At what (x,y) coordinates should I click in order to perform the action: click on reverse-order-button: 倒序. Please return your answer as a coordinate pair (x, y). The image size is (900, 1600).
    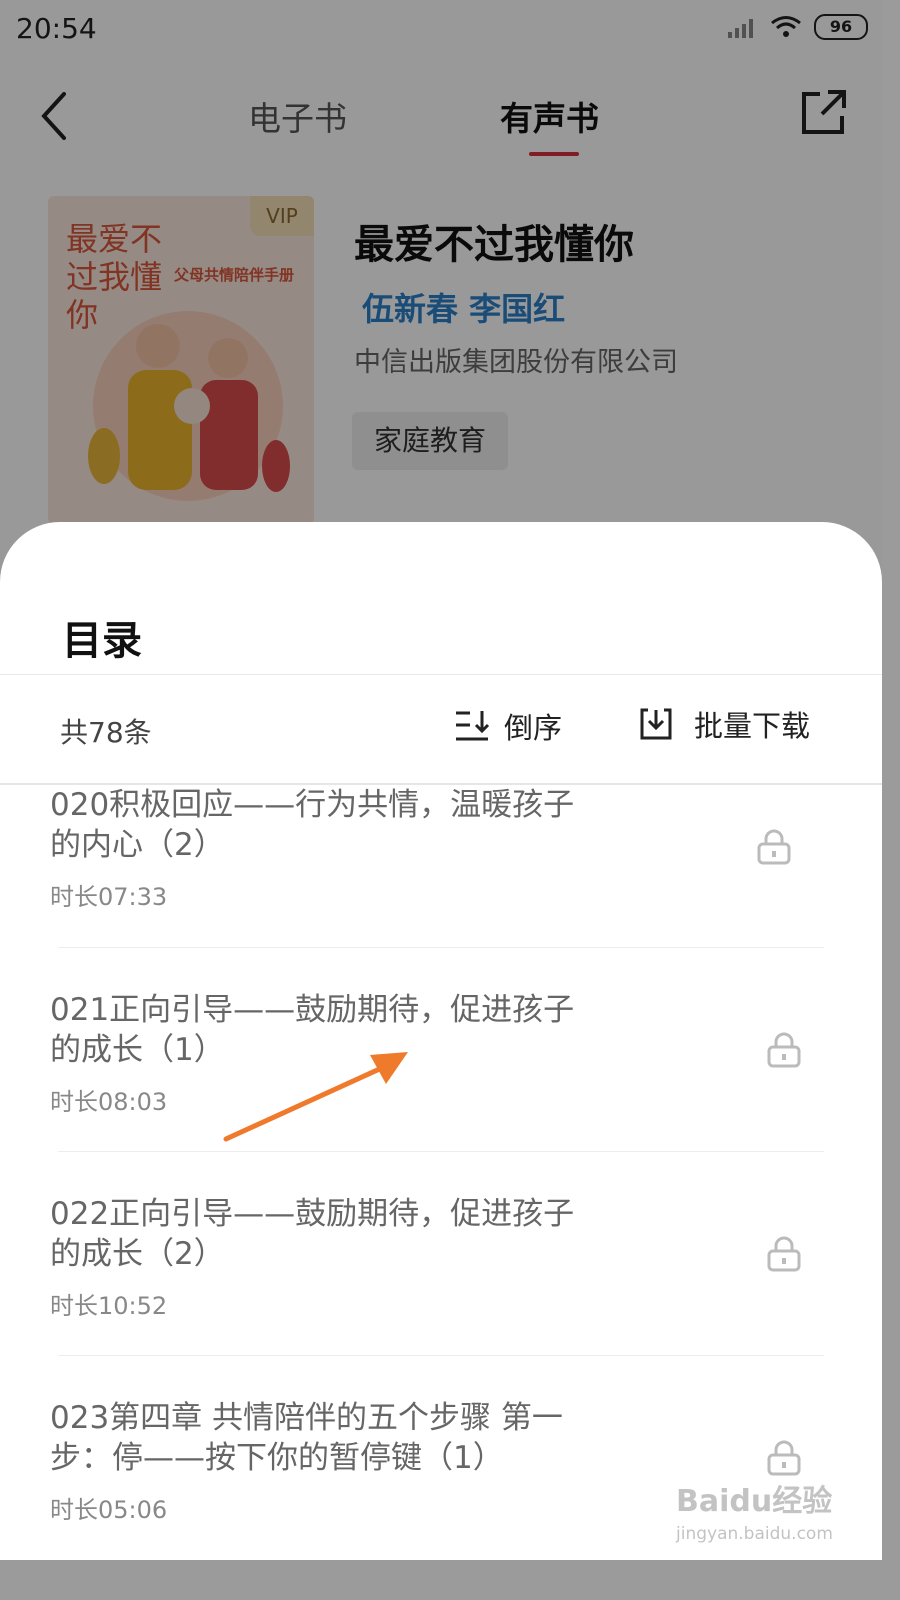
    Looking at the image, I should click on (508, 726).